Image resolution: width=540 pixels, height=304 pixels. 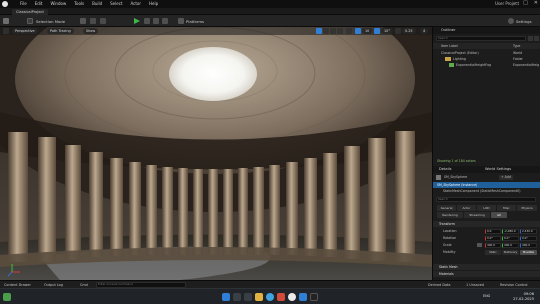 What do you see at coordinates (511, 21) in the screenshot?
I see `settings-gear-icon` at bounding box center [511, 21].